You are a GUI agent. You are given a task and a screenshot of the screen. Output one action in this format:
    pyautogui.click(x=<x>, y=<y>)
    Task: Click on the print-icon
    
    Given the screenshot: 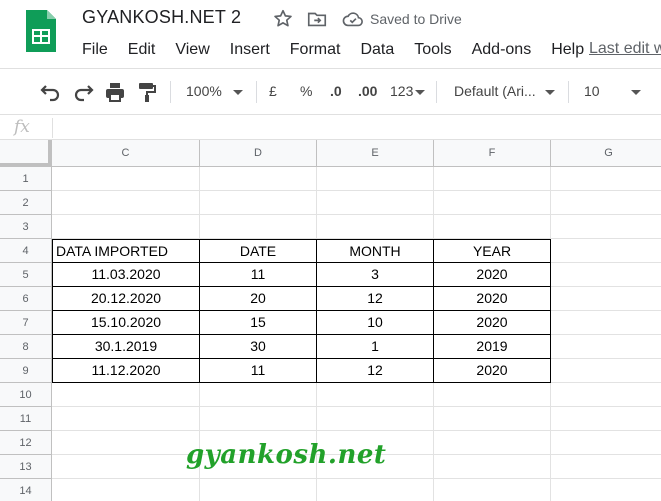 What is the action you would take?
    pyautogui.click(x=115, y=92)
    